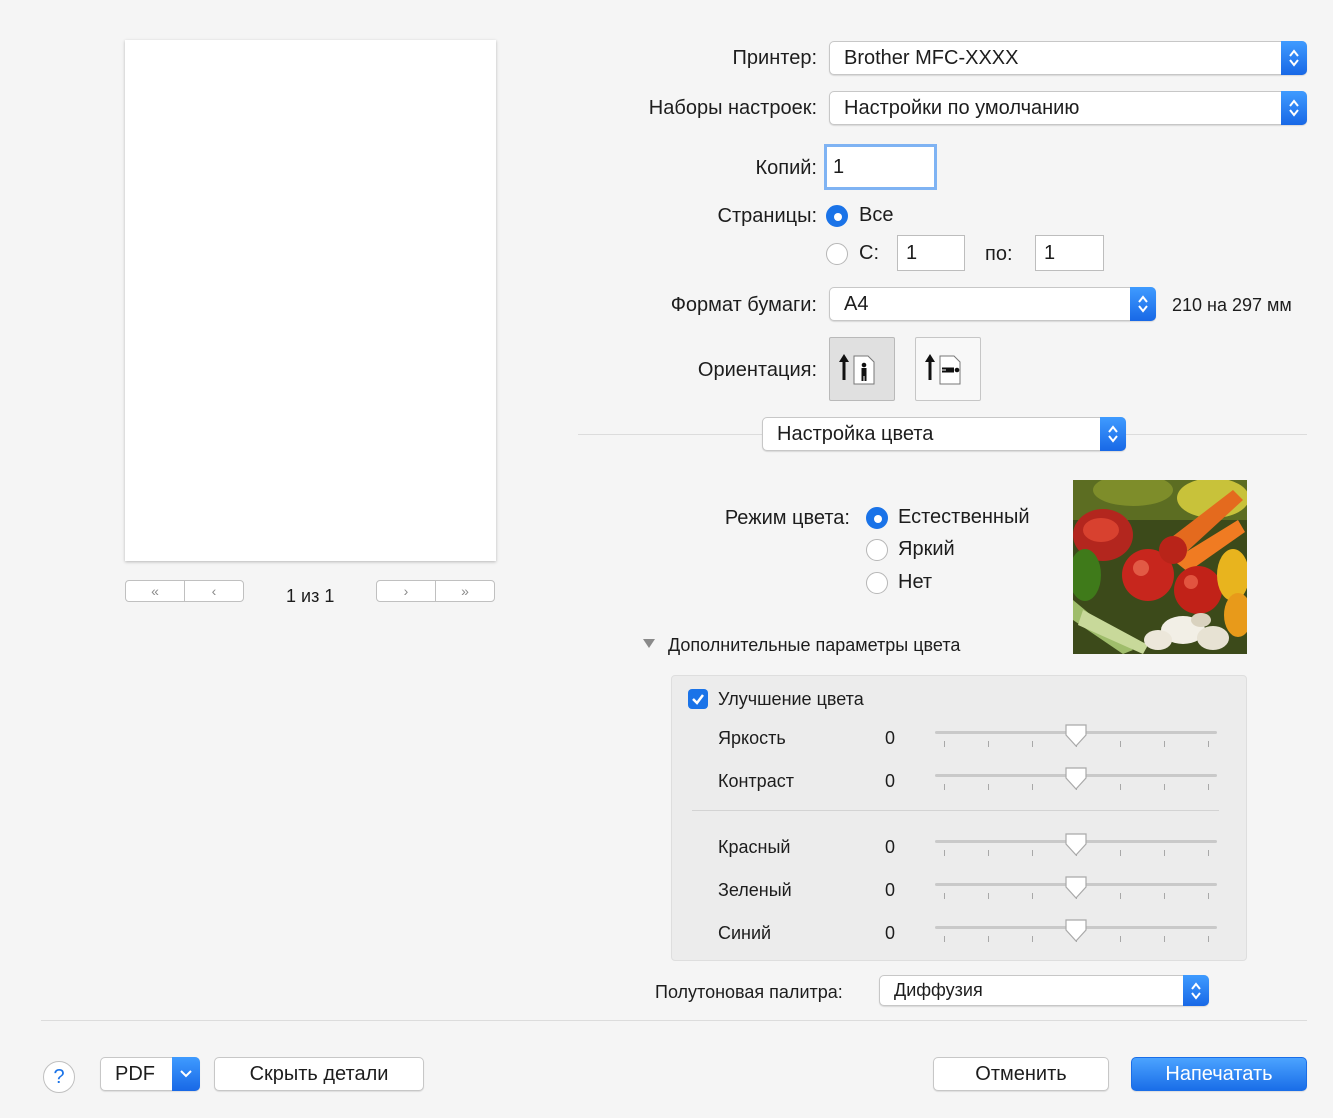 The image size is (1333, 1118). What do you see at coordinates (992, 304) in the screenshot?
I see `paper-popup: A4` at bounding box center [992, 304].